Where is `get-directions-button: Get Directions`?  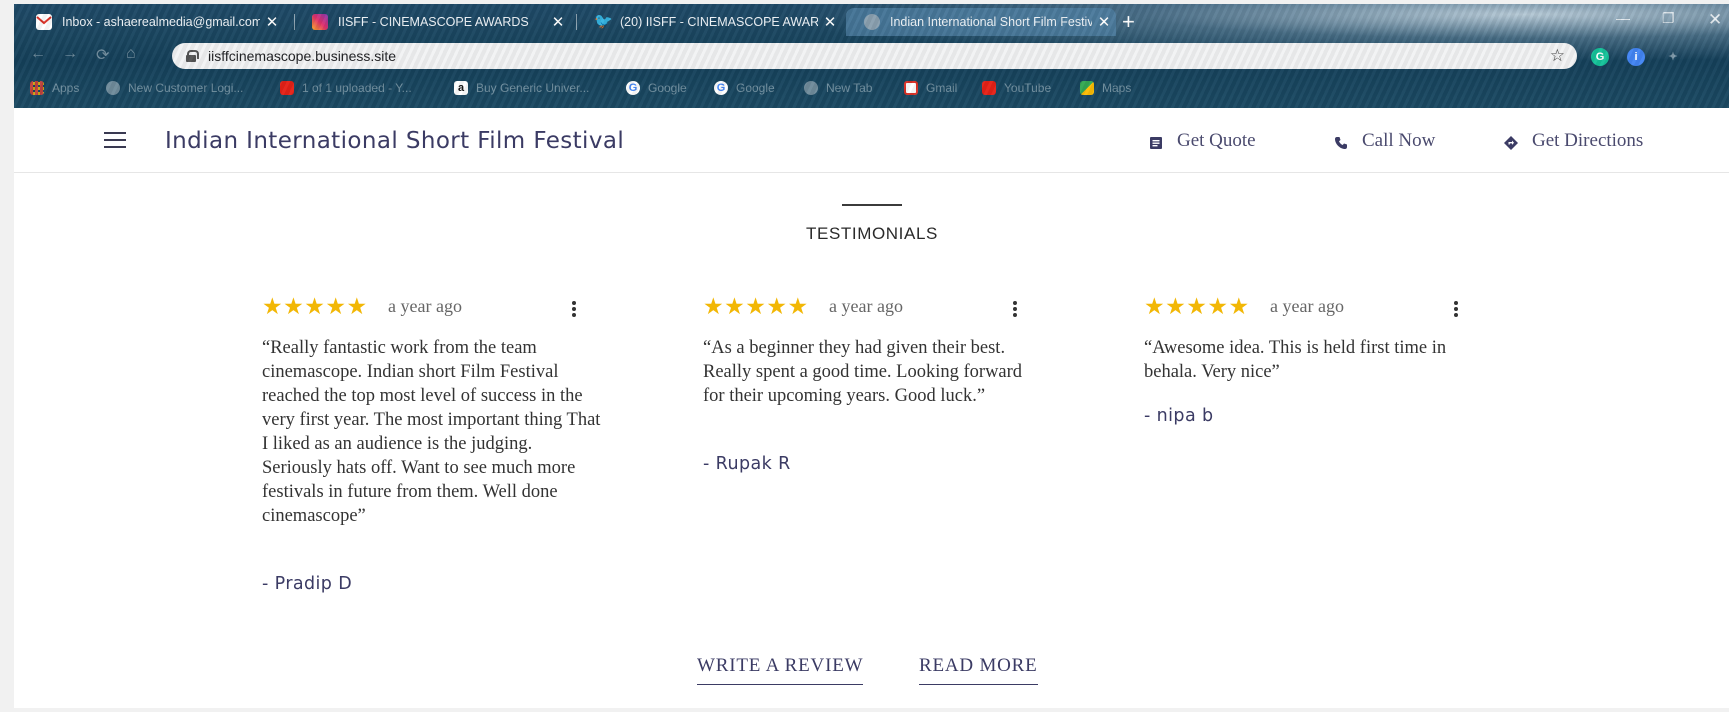 get-directions-button: Get Directions is located at coordinates (1573, 141).